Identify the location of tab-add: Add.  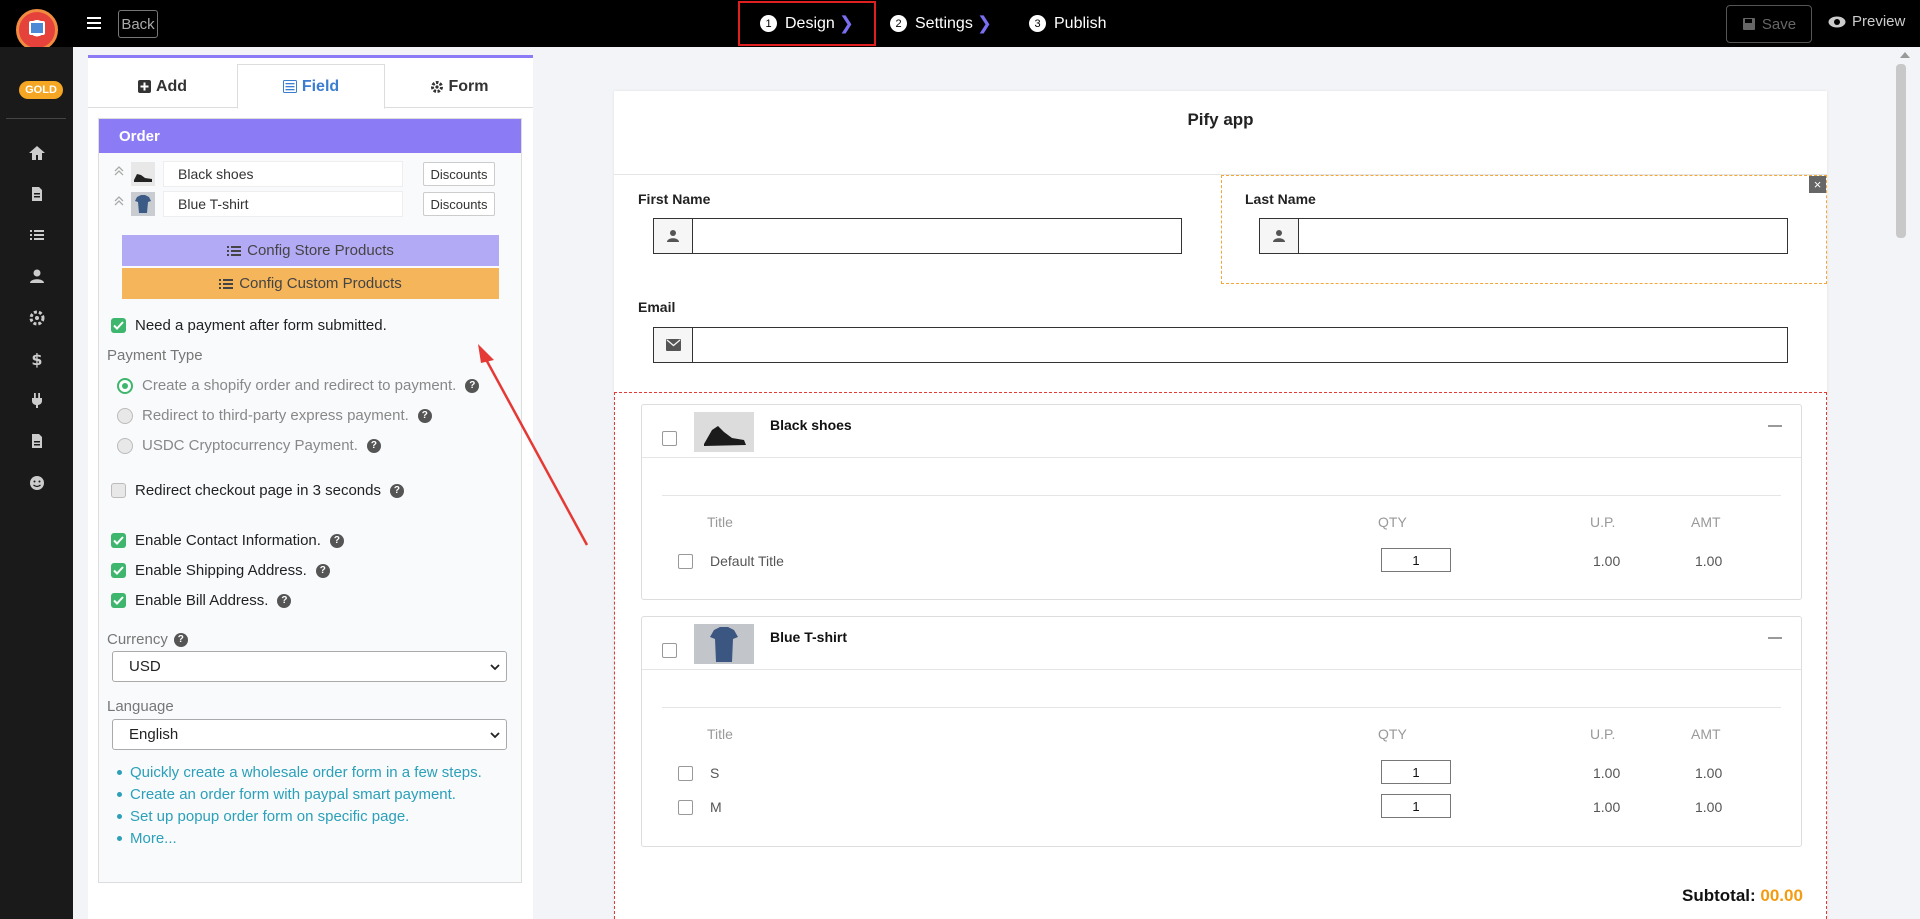
(162, 86).